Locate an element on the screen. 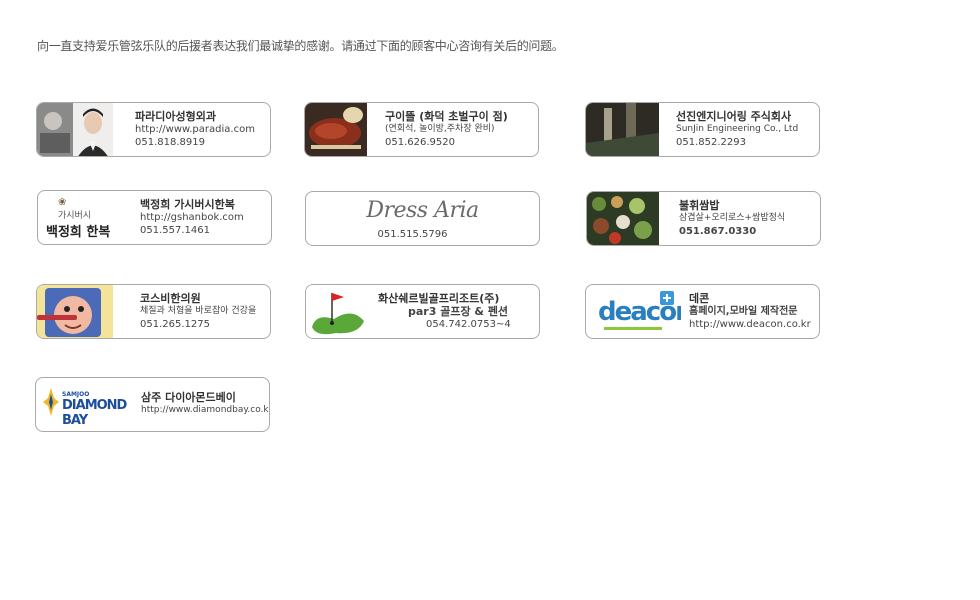 The width and height of the screenshot is (980, 600). sponsor-phone: 051.818.8919 is located at coordinates (170, 142).